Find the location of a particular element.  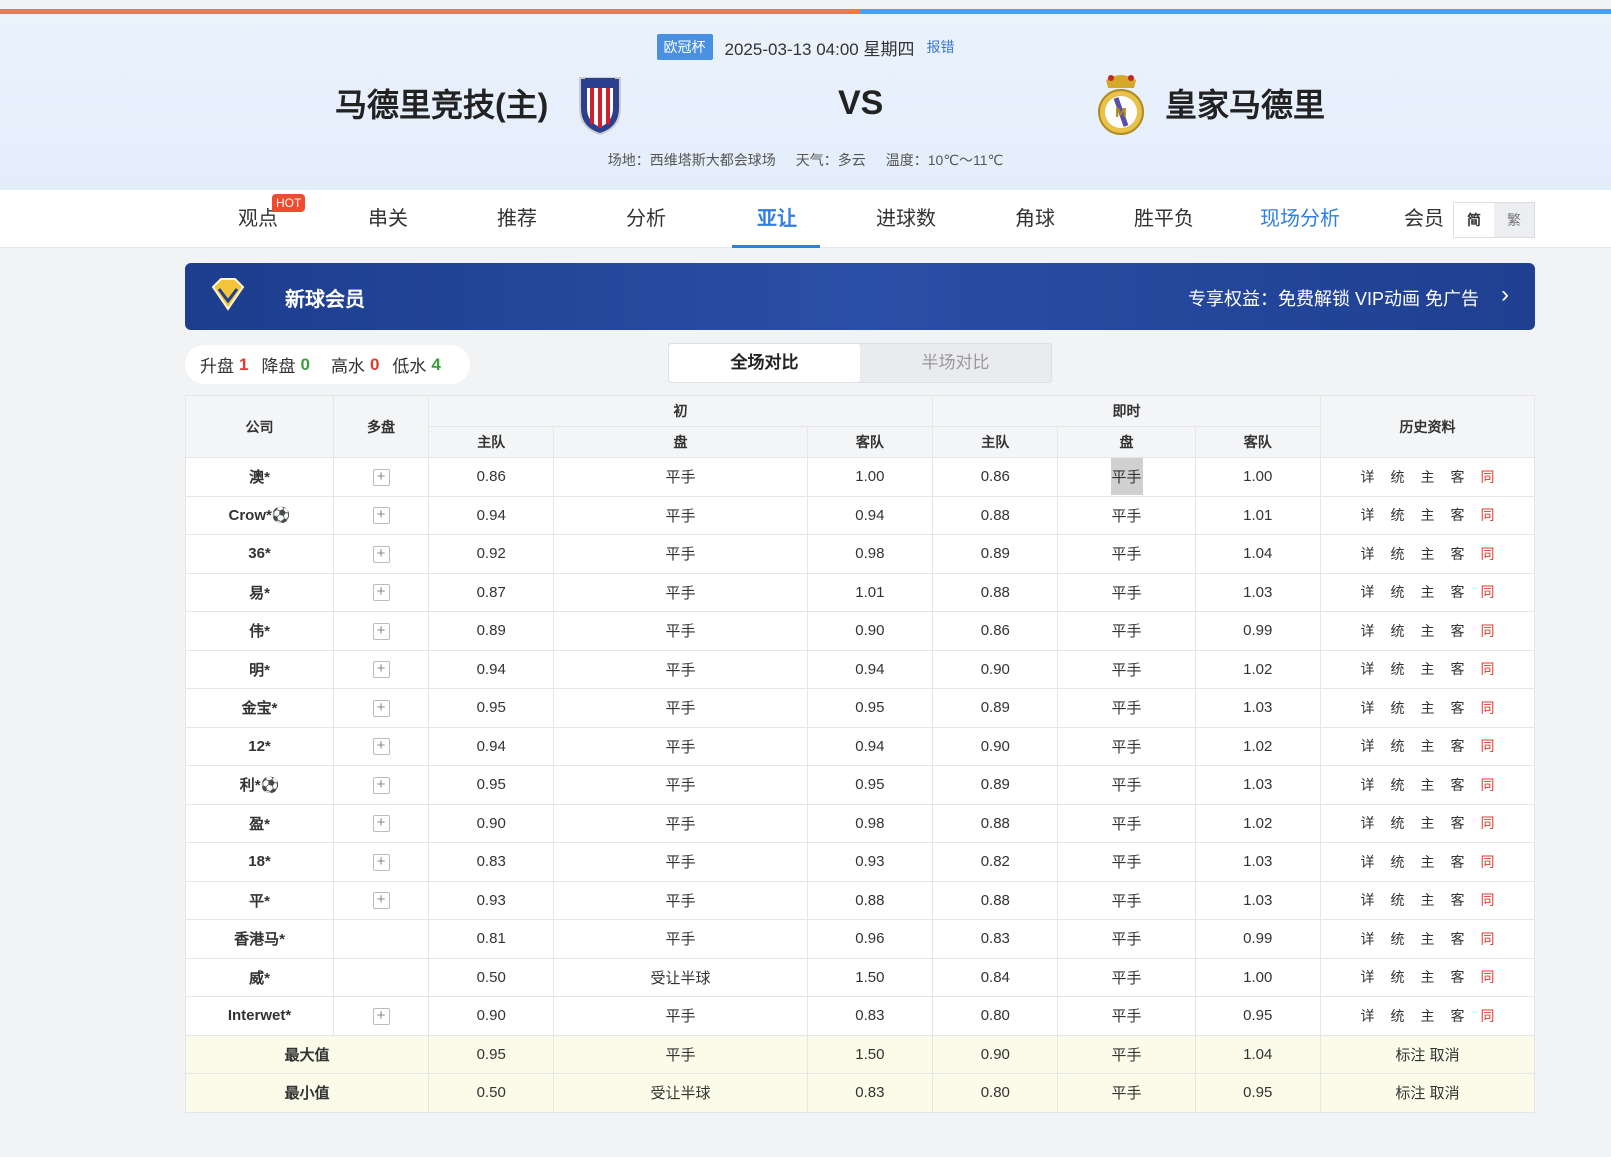

company-name: 威* is located at coordinates (259, 977).